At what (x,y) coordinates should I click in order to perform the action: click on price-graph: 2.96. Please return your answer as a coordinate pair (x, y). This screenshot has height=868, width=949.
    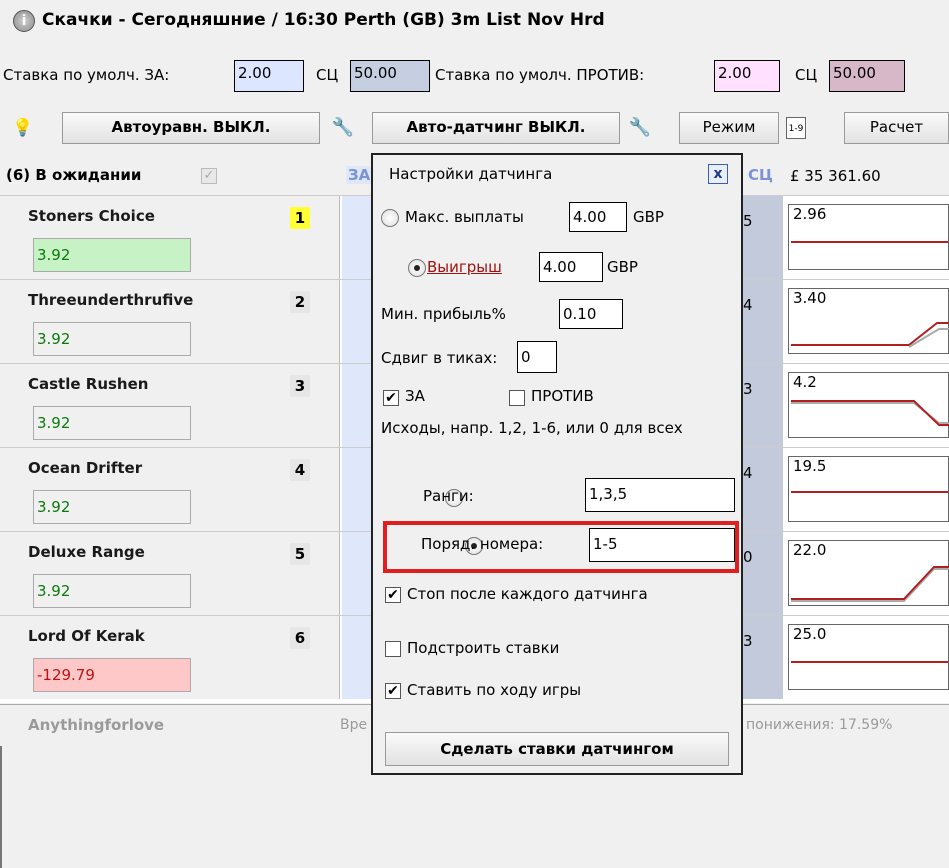
    Looking at the image, I should click on (868, 237).